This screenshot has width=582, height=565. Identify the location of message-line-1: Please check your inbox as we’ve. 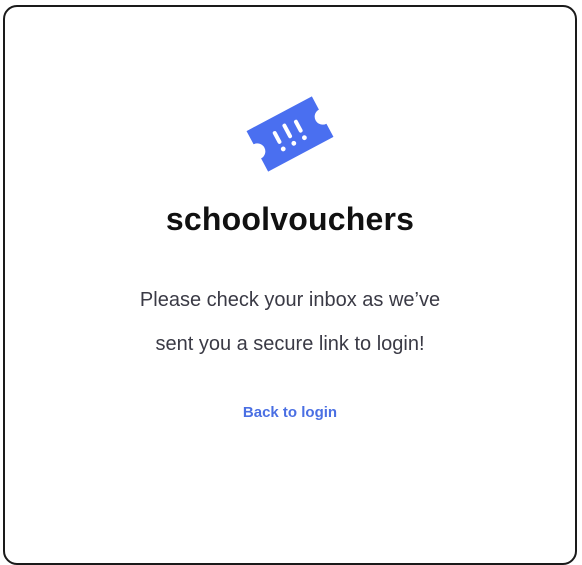
(290, 300).